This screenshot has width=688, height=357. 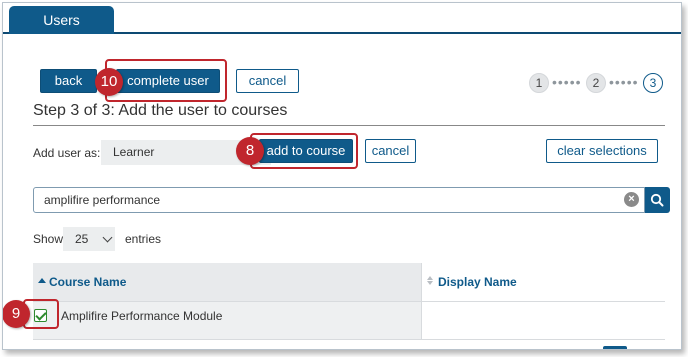 What do you see at coordinates (142, 316) in the screenshot?
I see `course-name-cell: Amplifire Performance Module` at bounding box center [142, 316].